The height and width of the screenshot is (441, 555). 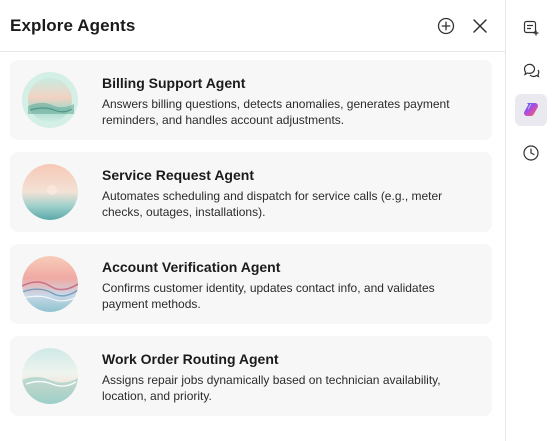 I want to click on copilot-logo-icon, so click(x=531, y=109).